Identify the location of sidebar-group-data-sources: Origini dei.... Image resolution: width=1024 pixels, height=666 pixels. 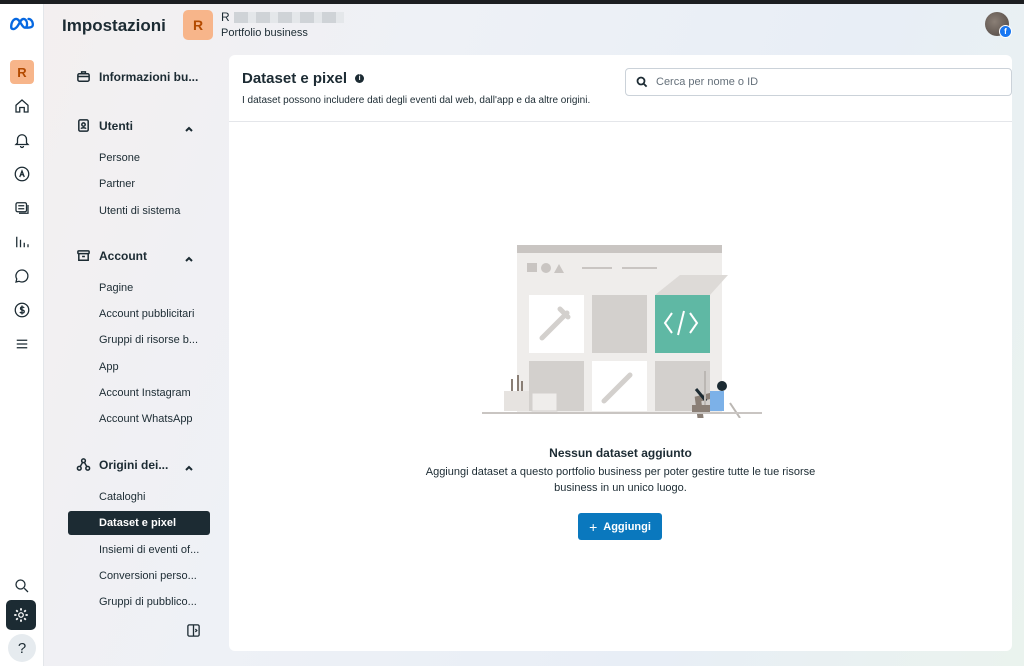
(122, 464).